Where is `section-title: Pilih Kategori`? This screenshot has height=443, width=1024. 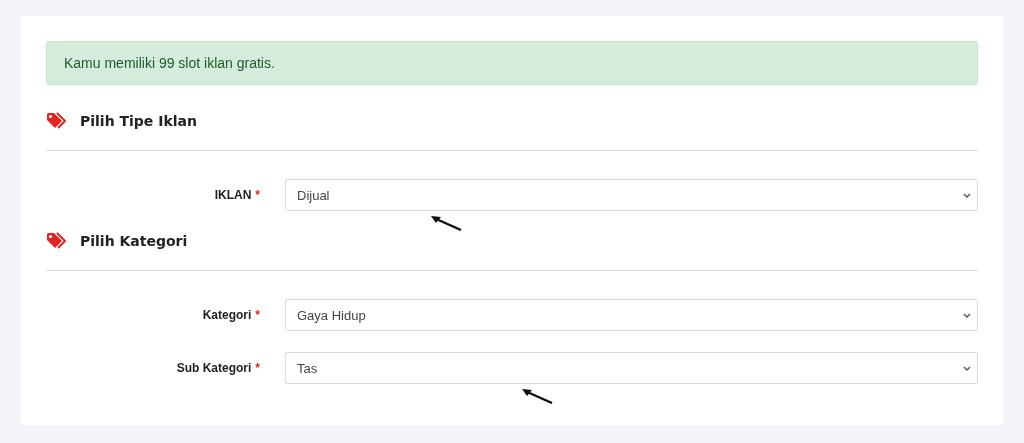
section-title: Pilih Kategori is located at coordinates (134, 241).